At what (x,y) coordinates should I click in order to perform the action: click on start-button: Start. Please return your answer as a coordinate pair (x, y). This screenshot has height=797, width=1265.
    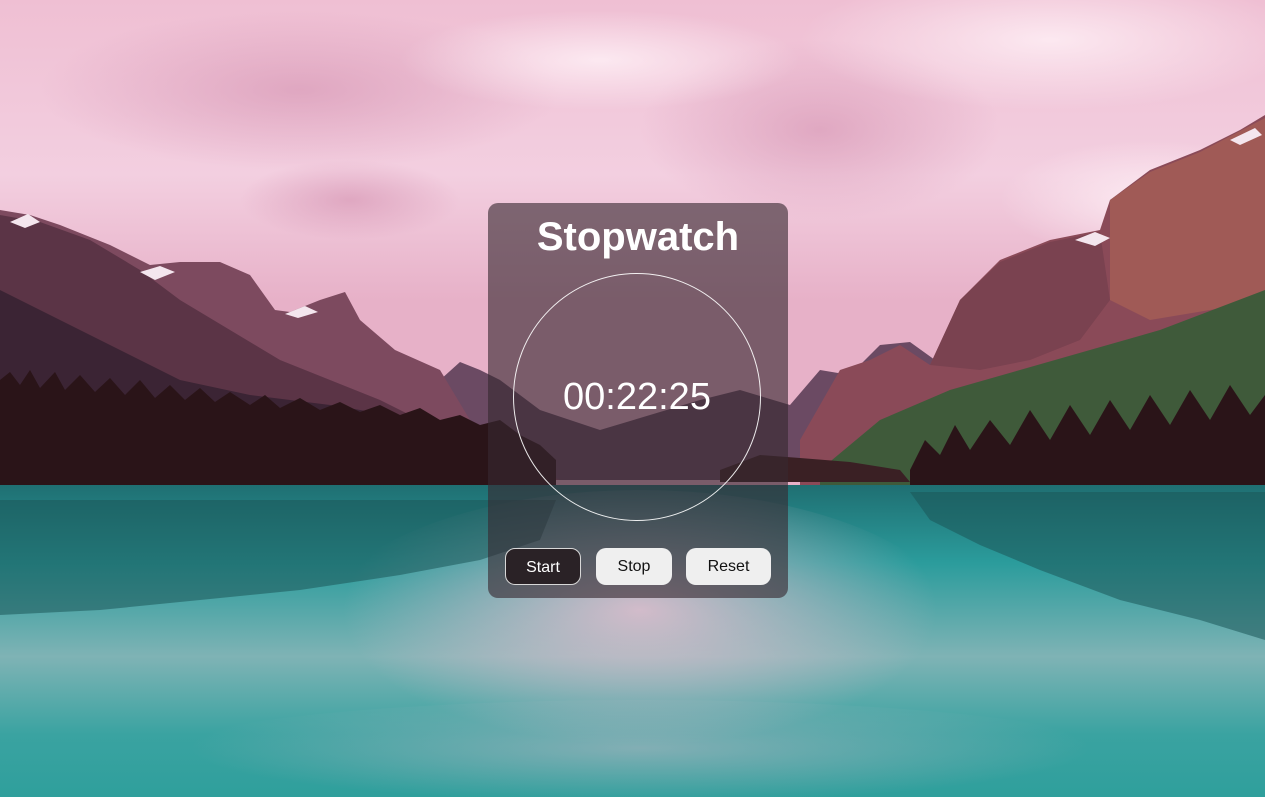
    Looking at the image, I should click on (543, 566).